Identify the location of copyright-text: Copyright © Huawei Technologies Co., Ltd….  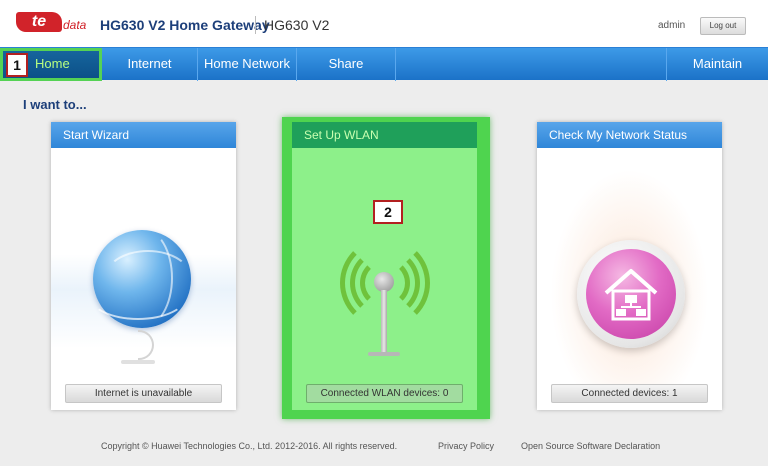
(249, 446).